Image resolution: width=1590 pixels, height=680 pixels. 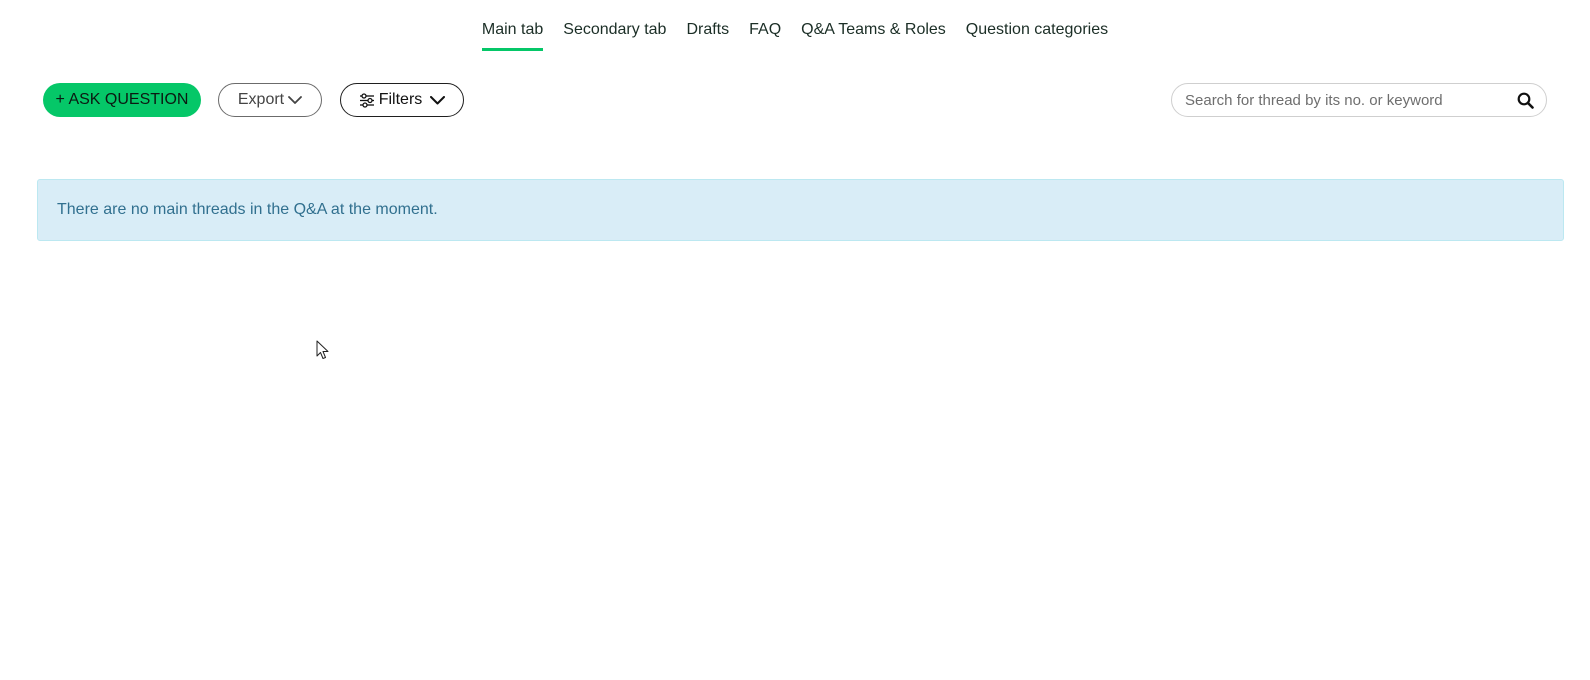 I want to click on filters-button: Filters, so click(x=402, y=100).